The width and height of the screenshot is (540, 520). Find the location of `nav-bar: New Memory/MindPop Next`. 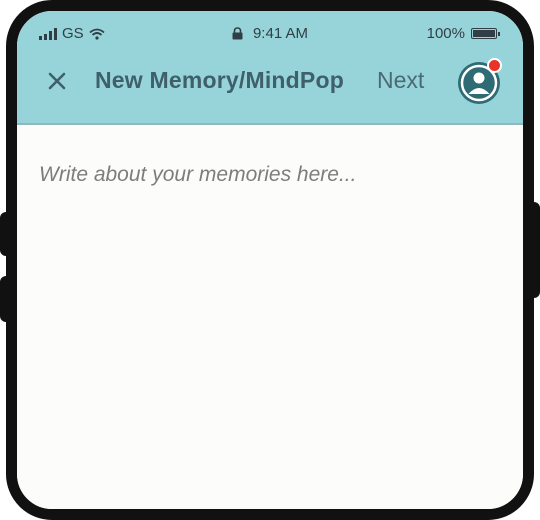

nav-bar: New Memory/MindPop Next is located at coordinates (270, 84).